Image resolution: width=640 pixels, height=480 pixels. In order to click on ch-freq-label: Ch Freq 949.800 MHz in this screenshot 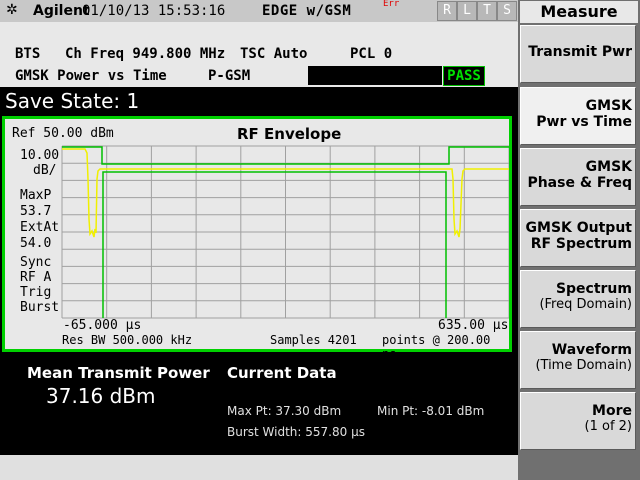, I will do `click(145, 54)`.